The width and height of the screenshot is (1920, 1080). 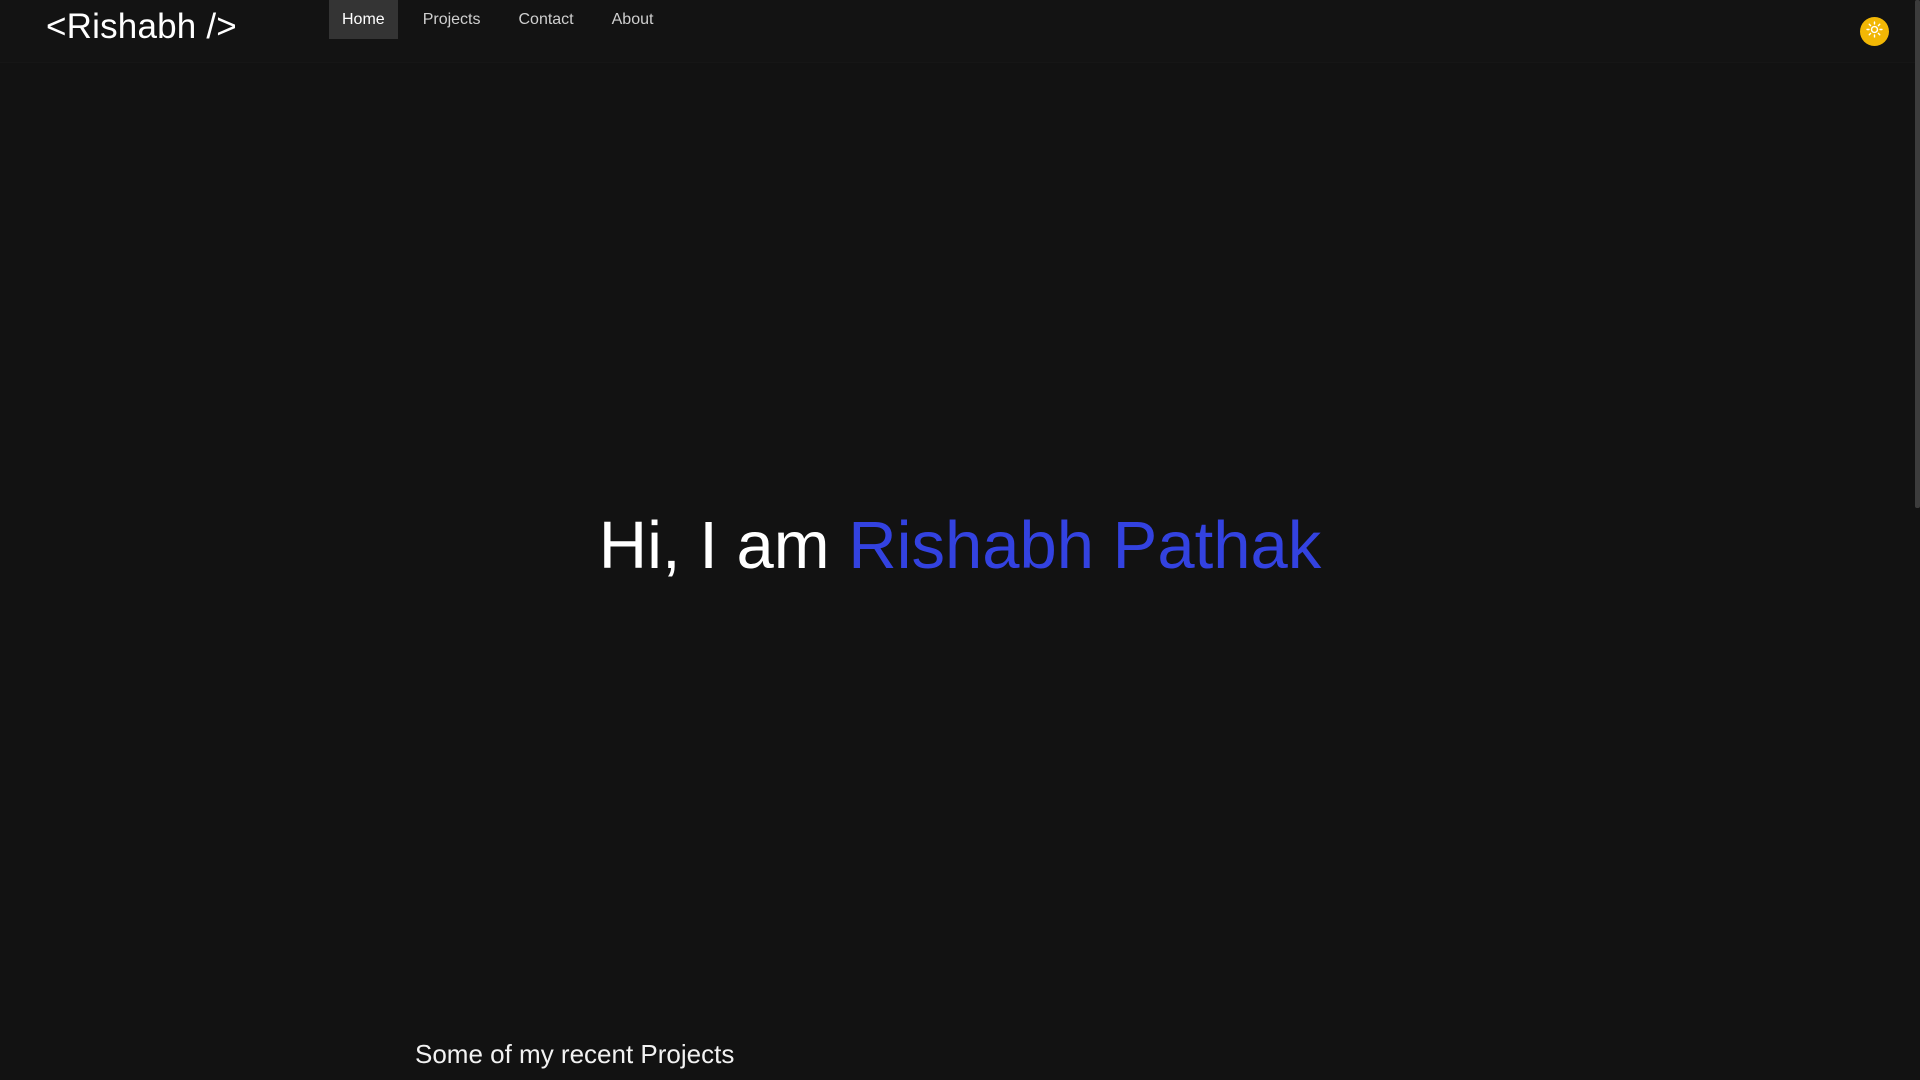 I want to click on hero-greeting: Hi, I am, so click(x=714, y=545).